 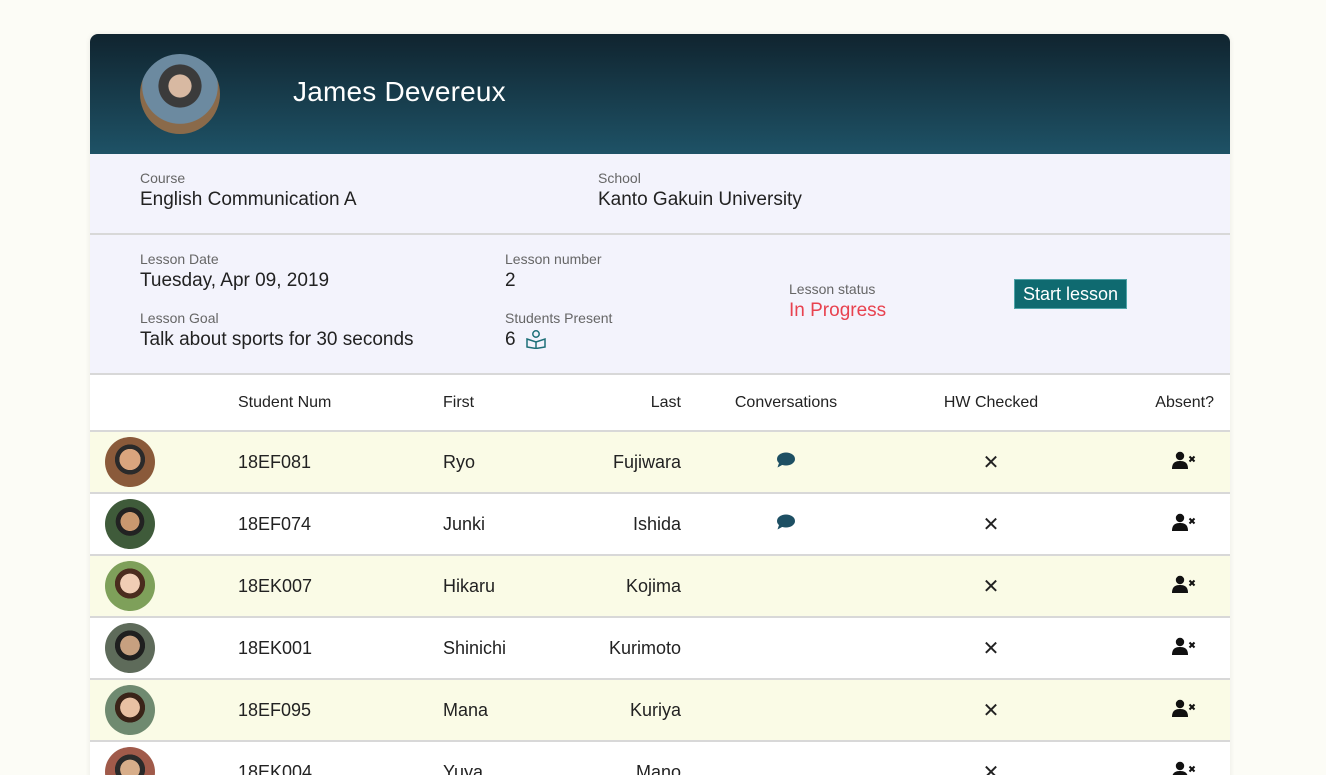 What do you see at coordinates (466, 709) in the screenshot?
I see `student-first-name: Mana` at bounding box center [466, 709].